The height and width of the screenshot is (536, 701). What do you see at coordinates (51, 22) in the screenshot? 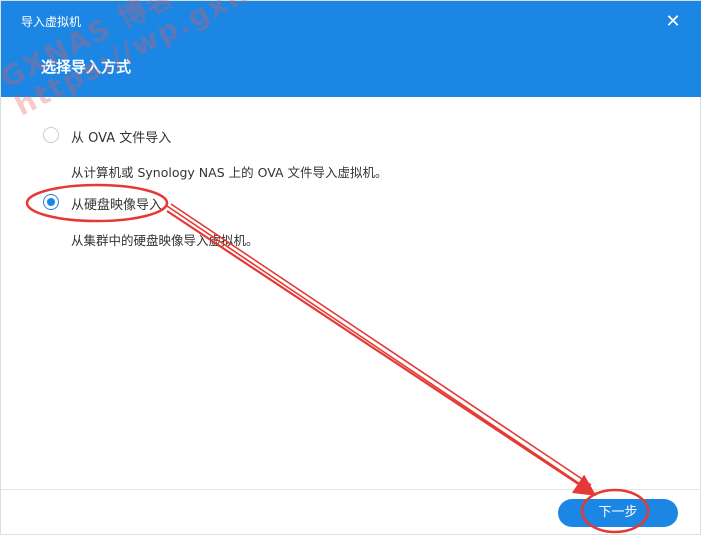
I see `window-title: 导入虚拟机` at bounding box center [51, 22].